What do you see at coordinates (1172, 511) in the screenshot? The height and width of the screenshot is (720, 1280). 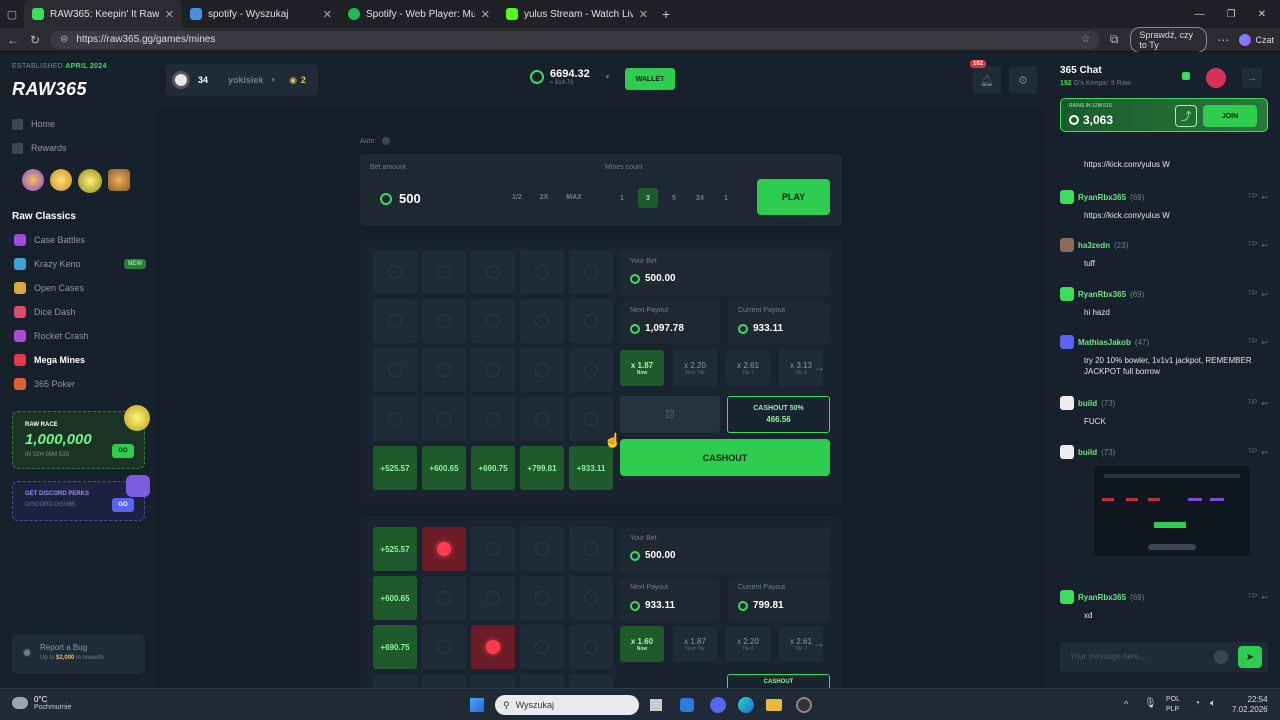 I see `chat-image-attachment` at bounding box center [1172, 511].